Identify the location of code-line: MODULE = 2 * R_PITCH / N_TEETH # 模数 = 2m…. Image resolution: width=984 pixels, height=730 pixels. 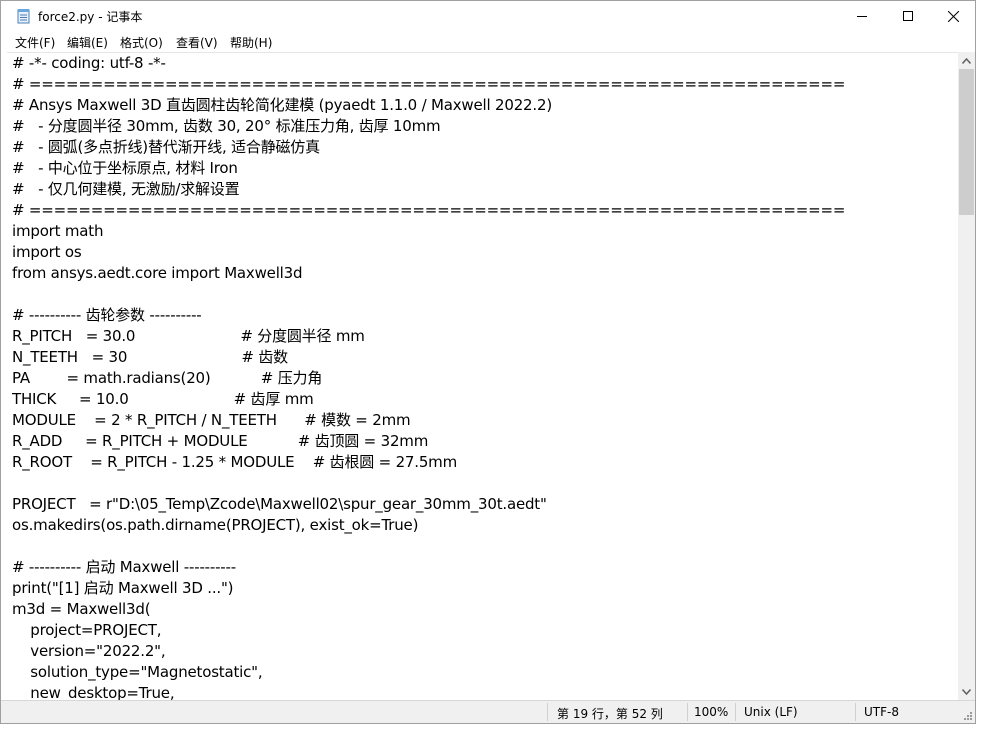
(211, 420).